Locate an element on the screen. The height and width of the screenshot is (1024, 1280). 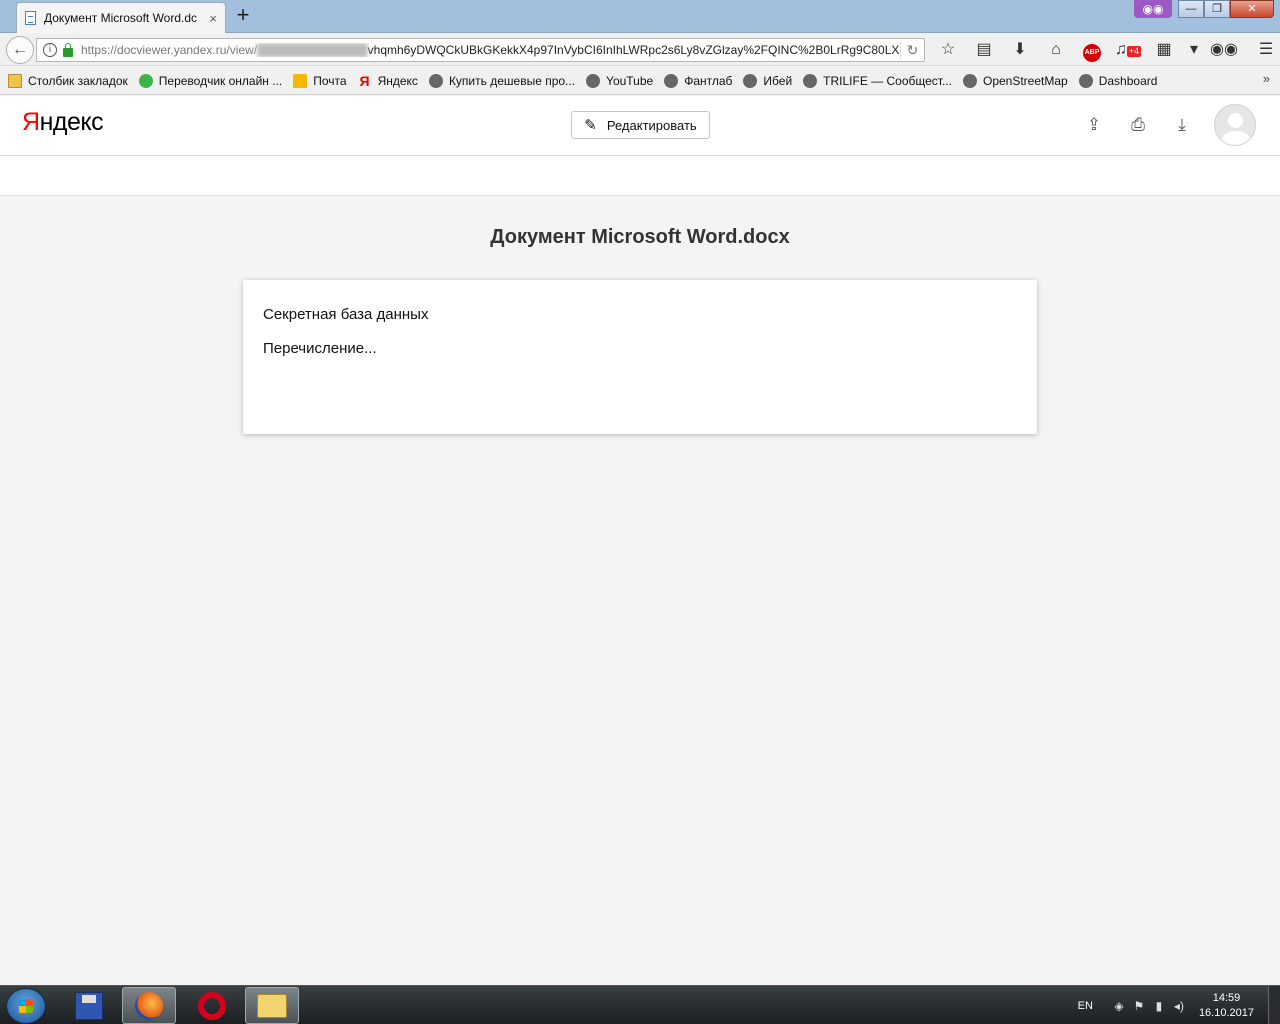
edit-button: ✎ Редактировать is located at coordinates (640, 125).